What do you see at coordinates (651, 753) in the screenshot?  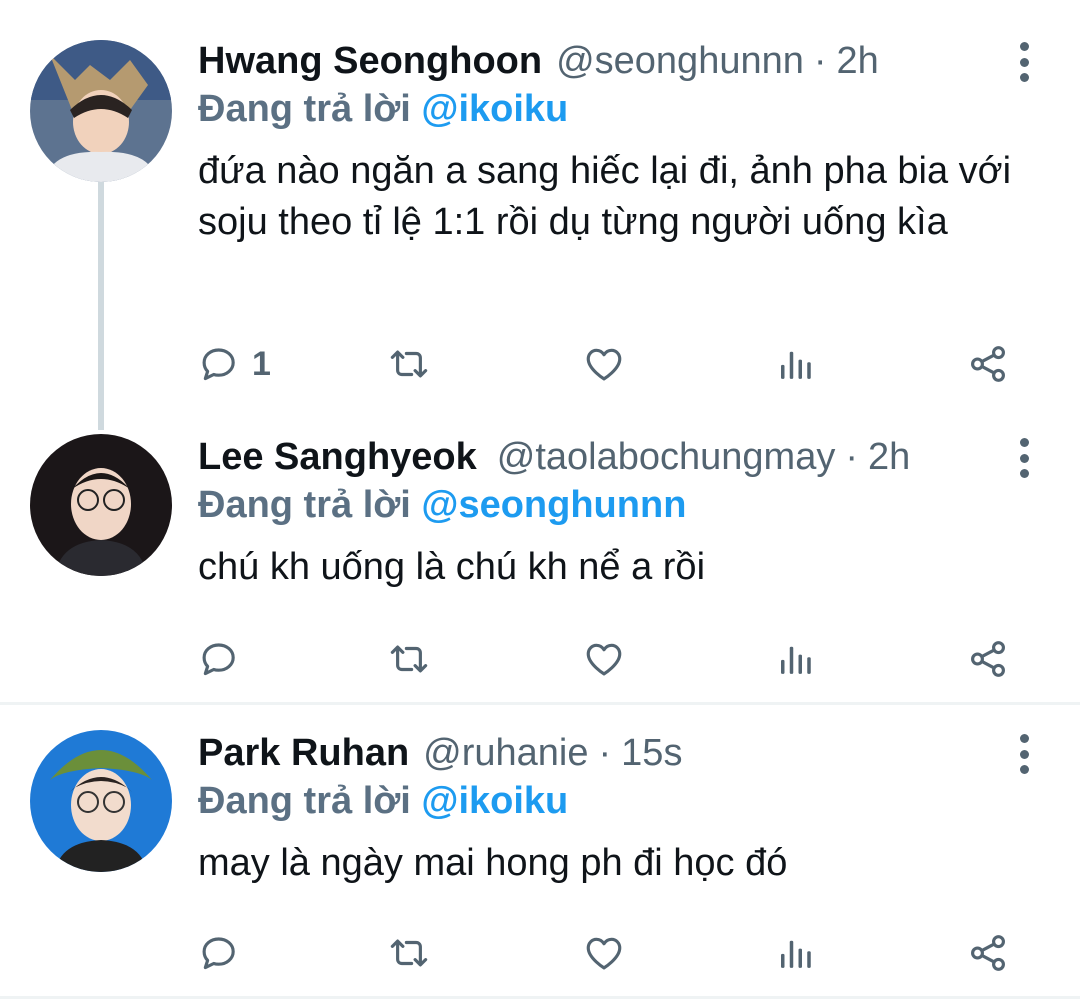 I see `timestamp: 15s` at bounding box center [651, 753].